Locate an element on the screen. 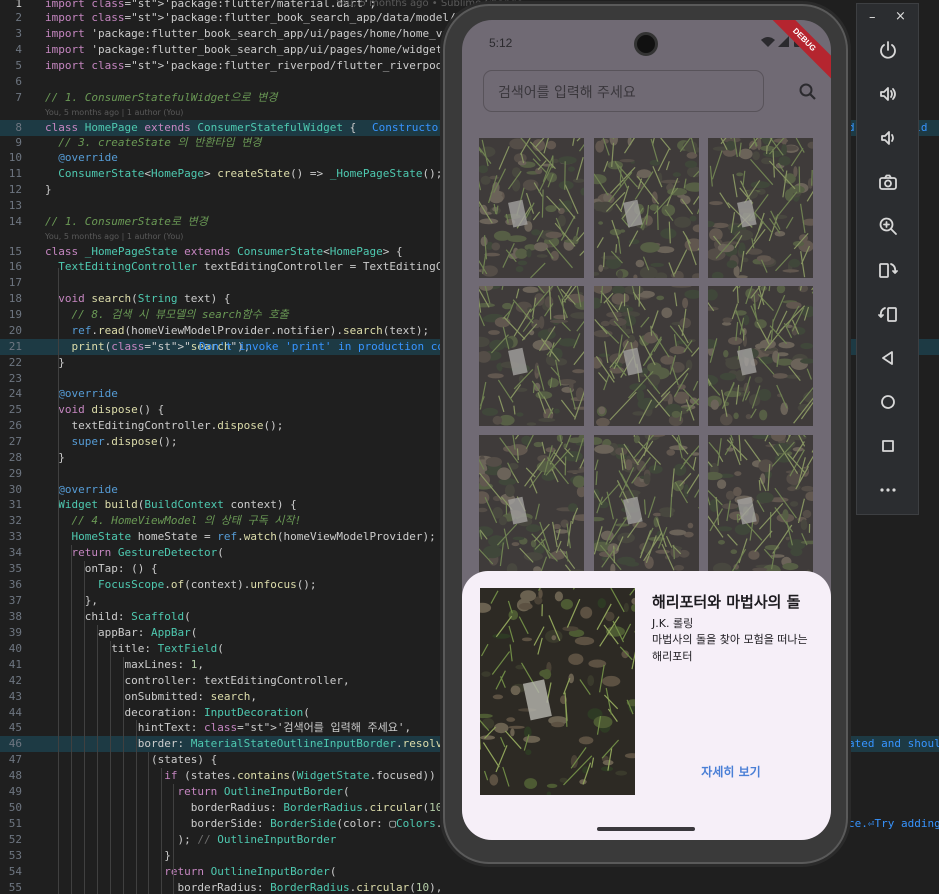 The width and height of the screenshot is (939, 894). search-input: 검색어를 입력해 주세요 is located at coordinates (567, 92).